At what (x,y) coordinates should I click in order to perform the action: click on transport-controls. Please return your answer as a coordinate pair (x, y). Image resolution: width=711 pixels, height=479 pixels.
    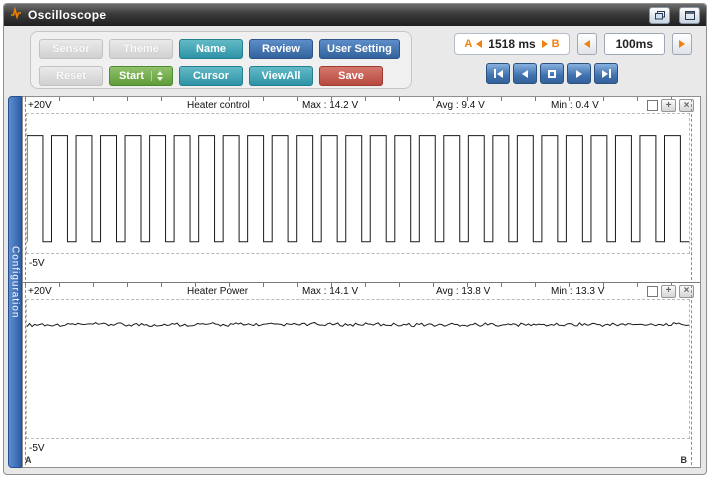
    Looking at the image, I should click on (552, 73).